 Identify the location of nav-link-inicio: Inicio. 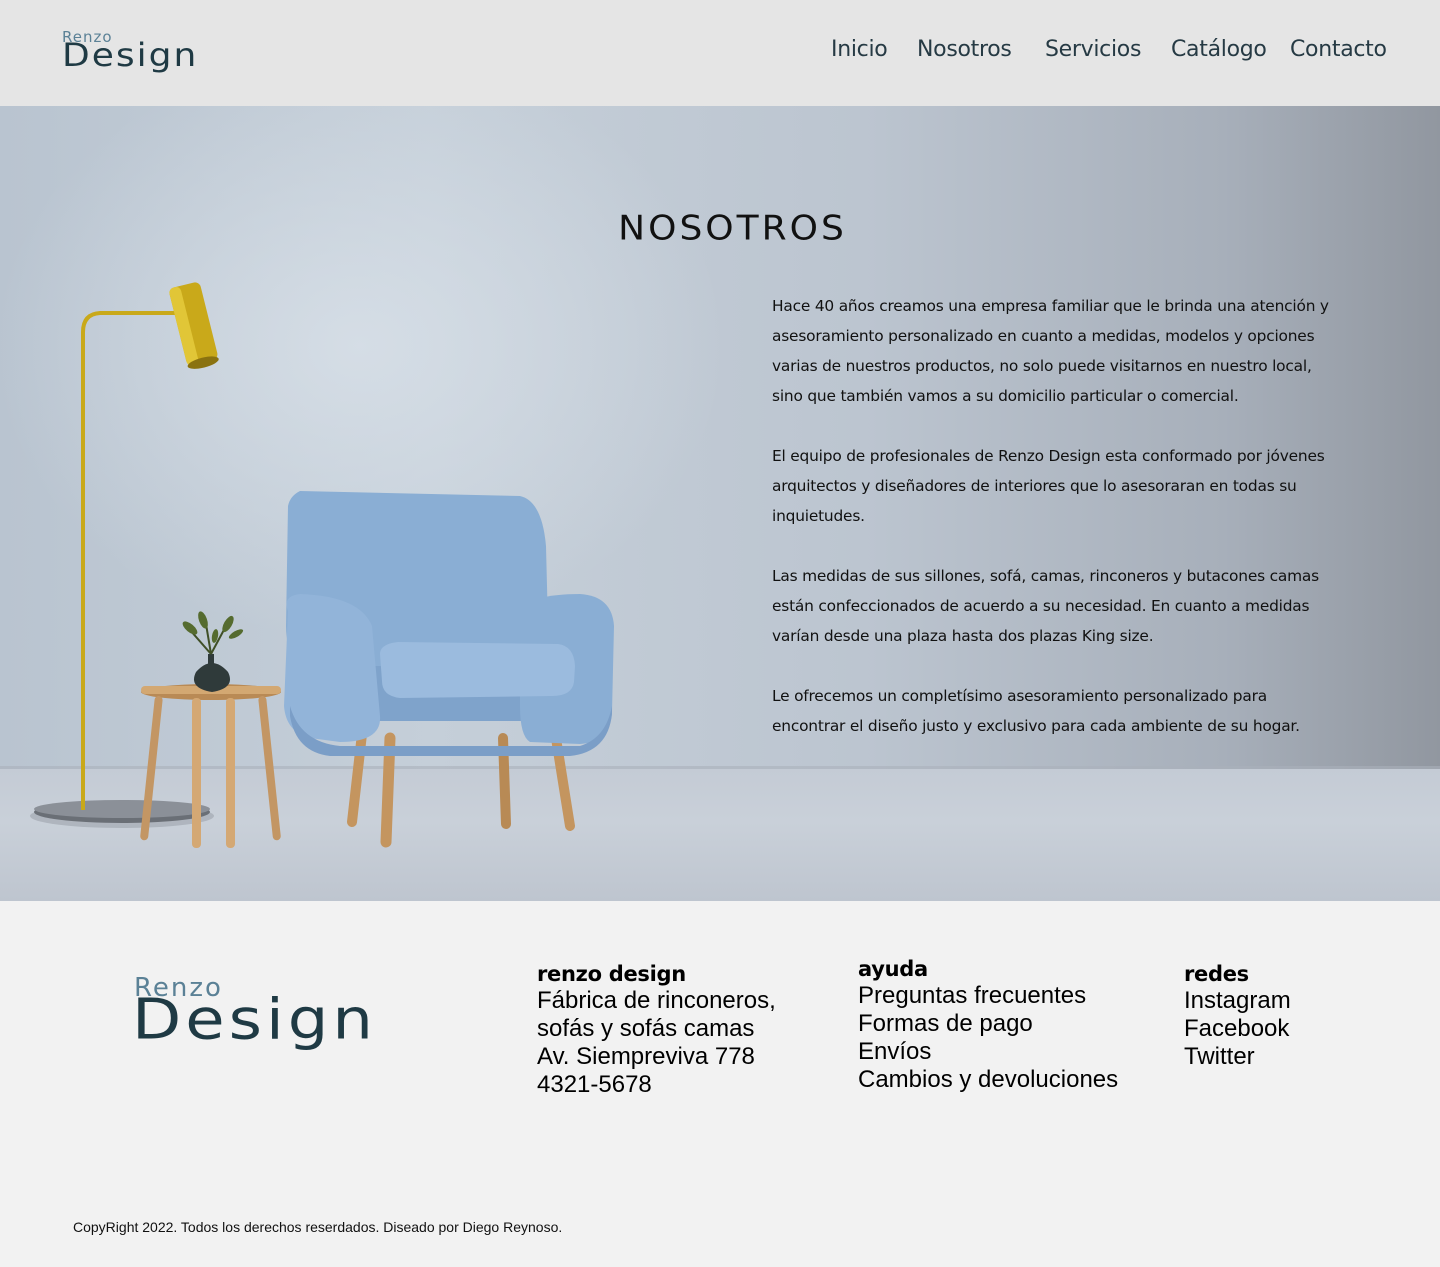
(859, 50).